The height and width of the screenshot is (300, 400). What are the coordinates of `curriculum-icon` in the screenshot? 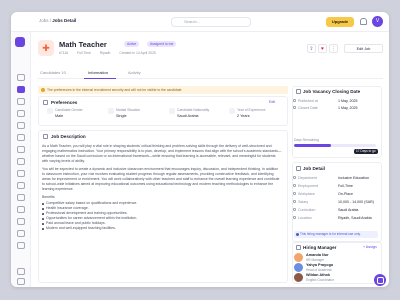 It's located at (294, 209).